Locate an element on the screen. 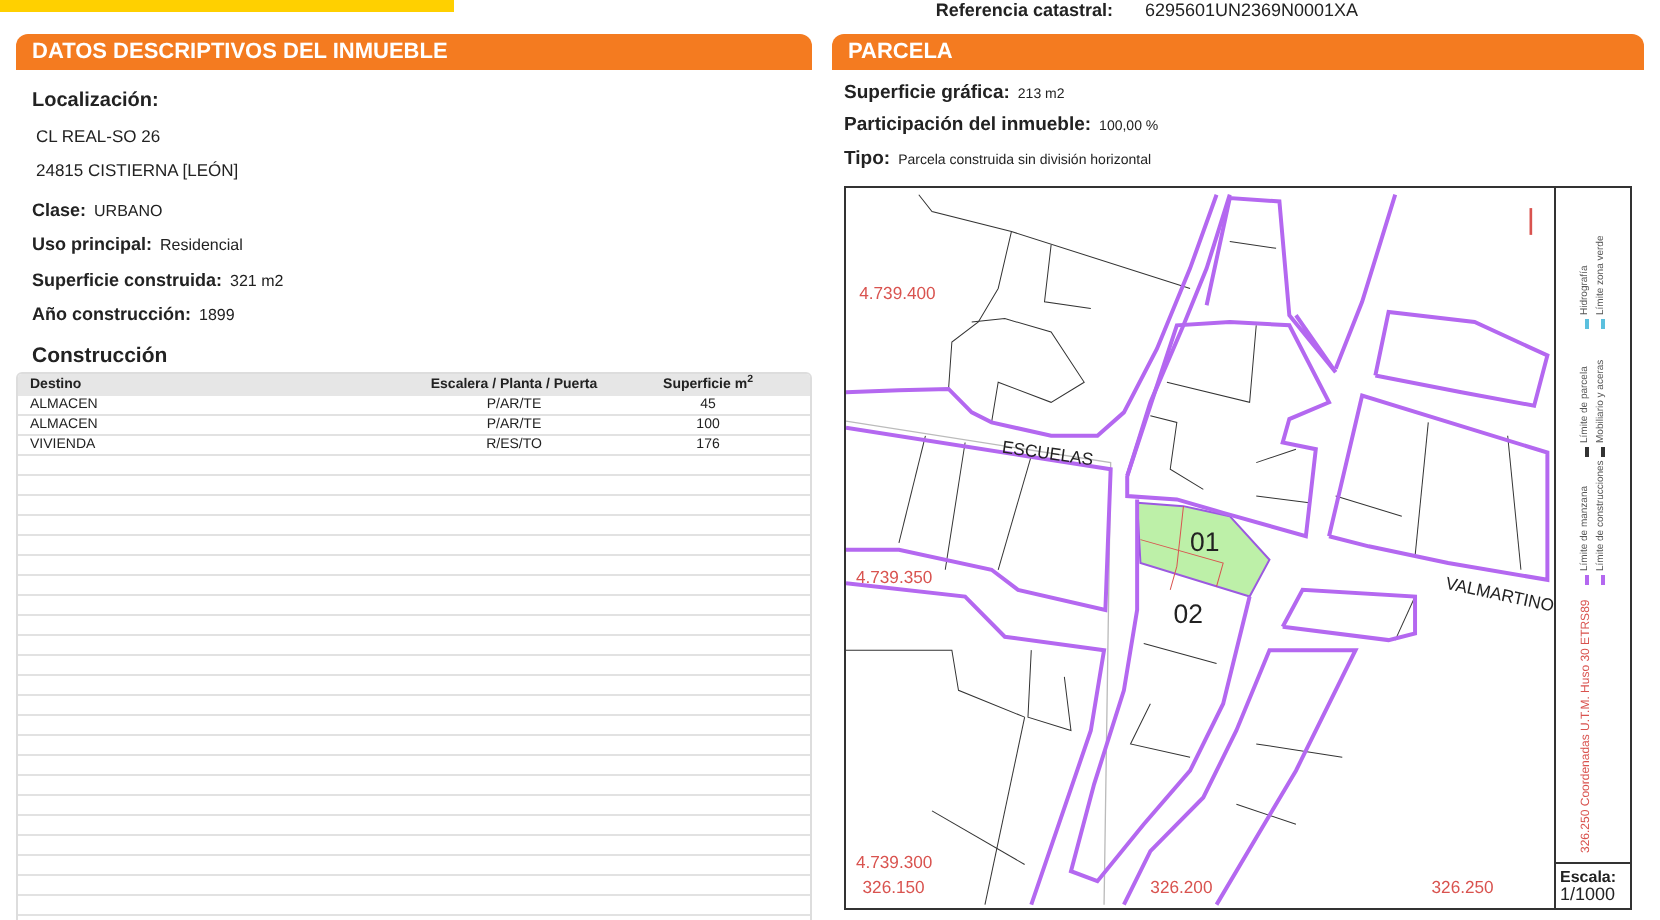  address-line: CL REAL-SO 26 is located at coordinates (98, 137).